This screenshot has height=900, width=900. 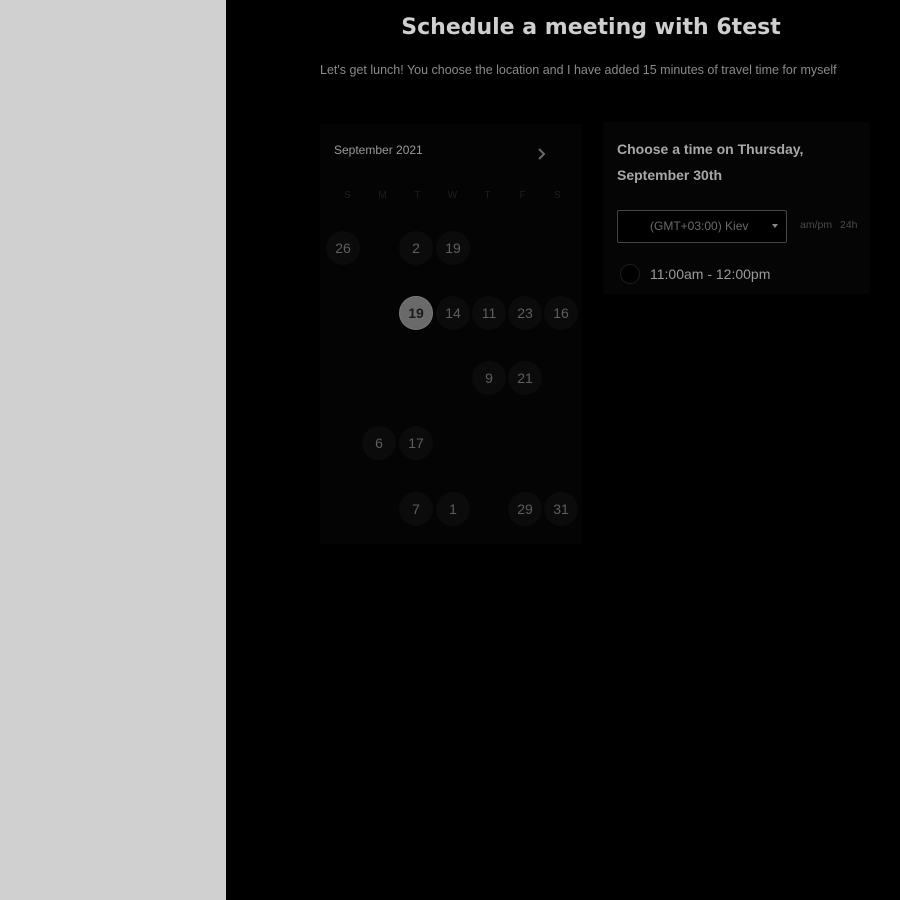 What do you see at coordinates (416, 313) in the screenshot?
I see `calendar-day-selected: 19` at bounding box center [416, 313].